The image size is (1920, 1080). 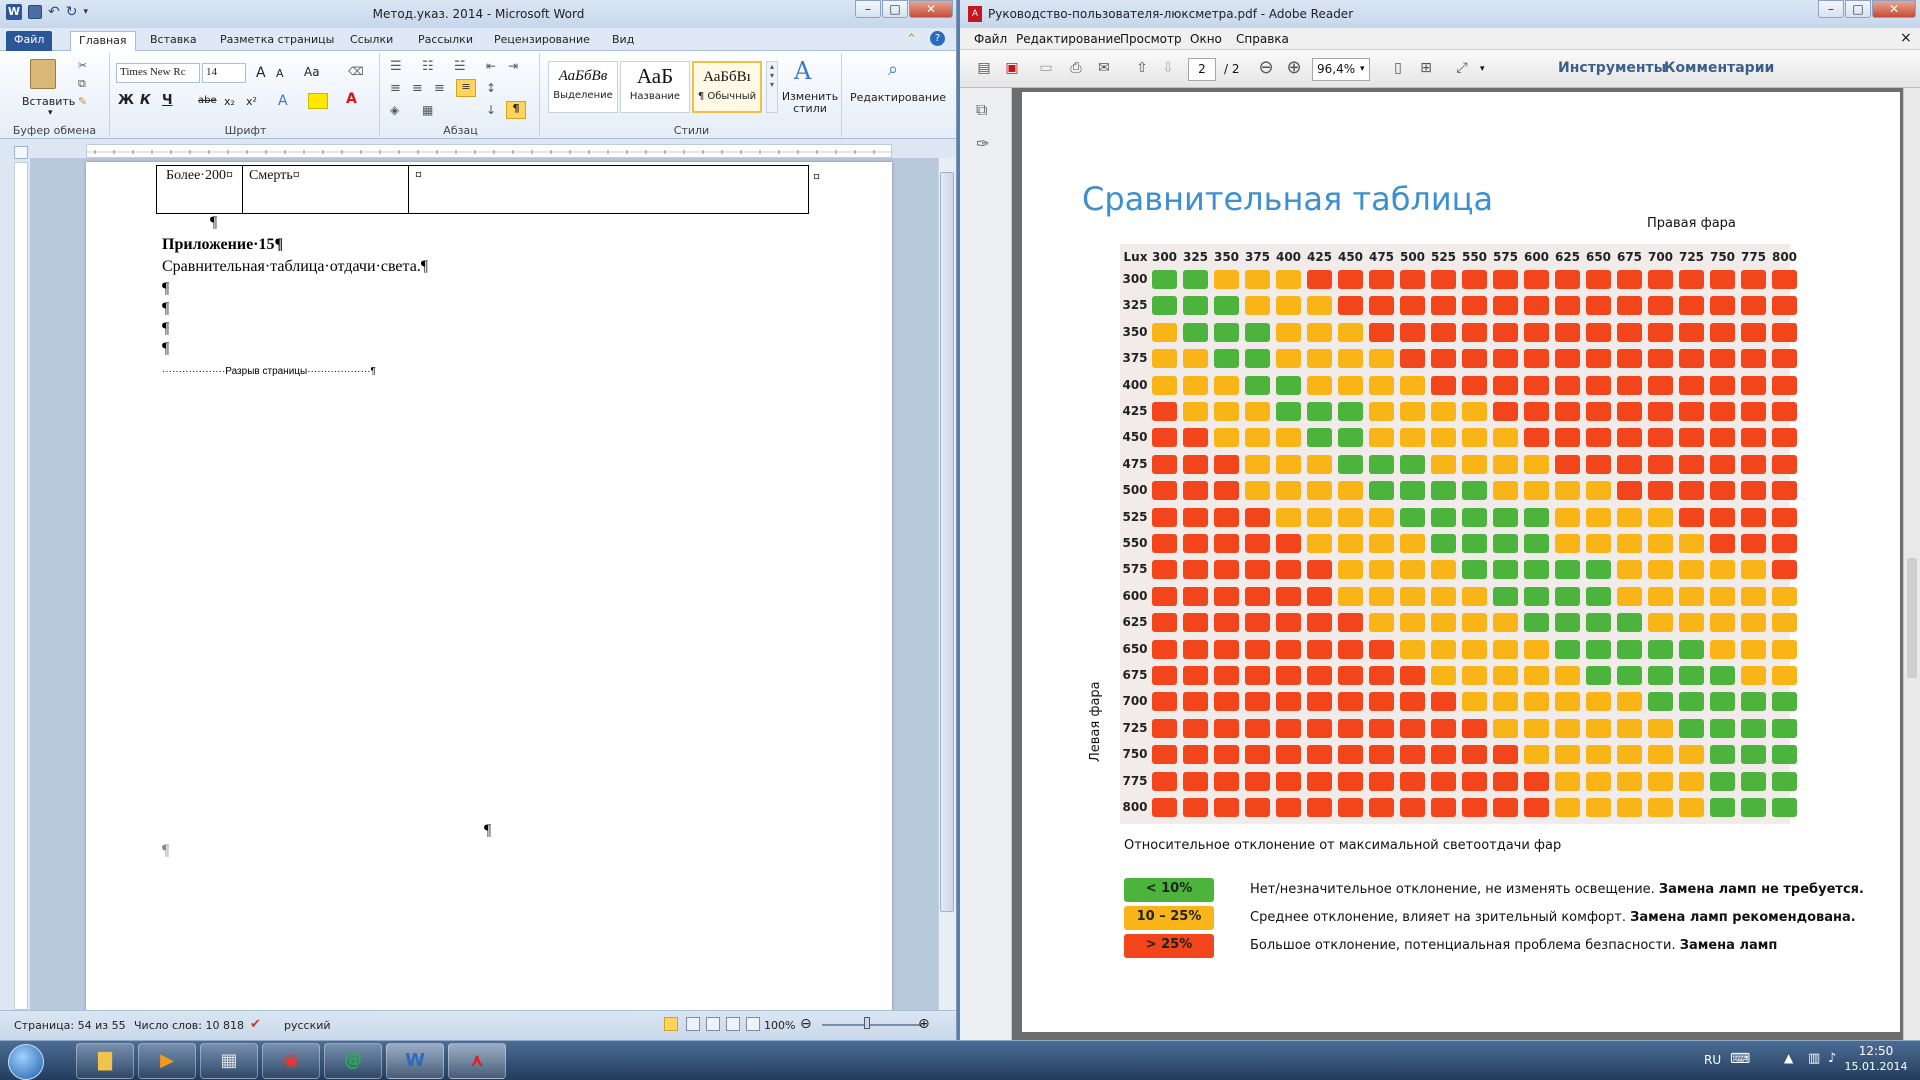 I want to click on font-color-icon: A, so click(x=351, y=99).